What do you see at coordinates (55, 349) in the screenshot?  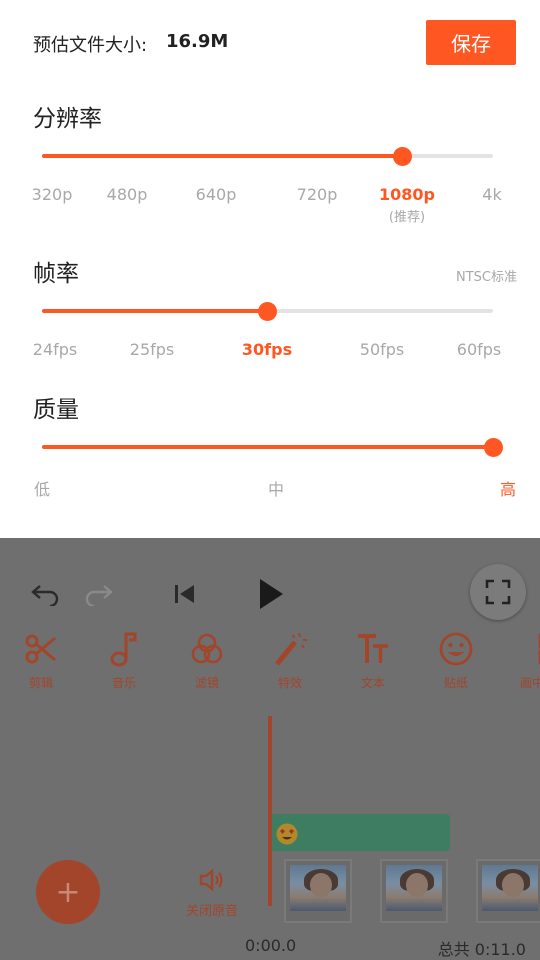 I see `framerate-option: 24fps` at bounding box center [55, 349].